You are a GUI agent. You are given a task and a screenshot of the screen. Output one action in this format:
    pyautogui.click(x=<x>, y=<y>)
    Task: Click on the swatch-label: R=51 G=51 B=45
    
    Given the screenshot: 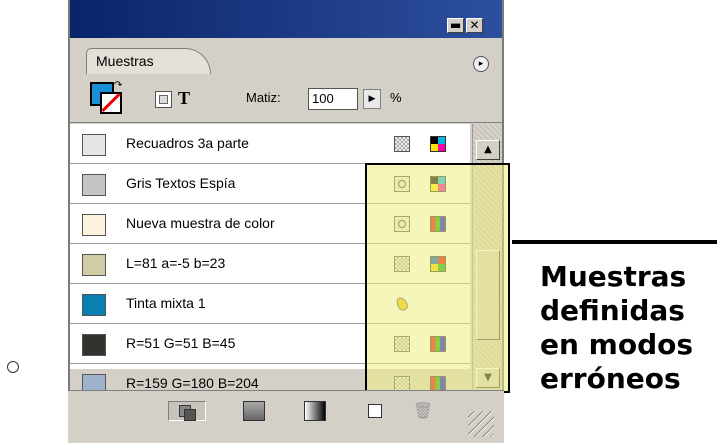 What is the action you would take?
    pyautogui.click(x=181, y=343)
    